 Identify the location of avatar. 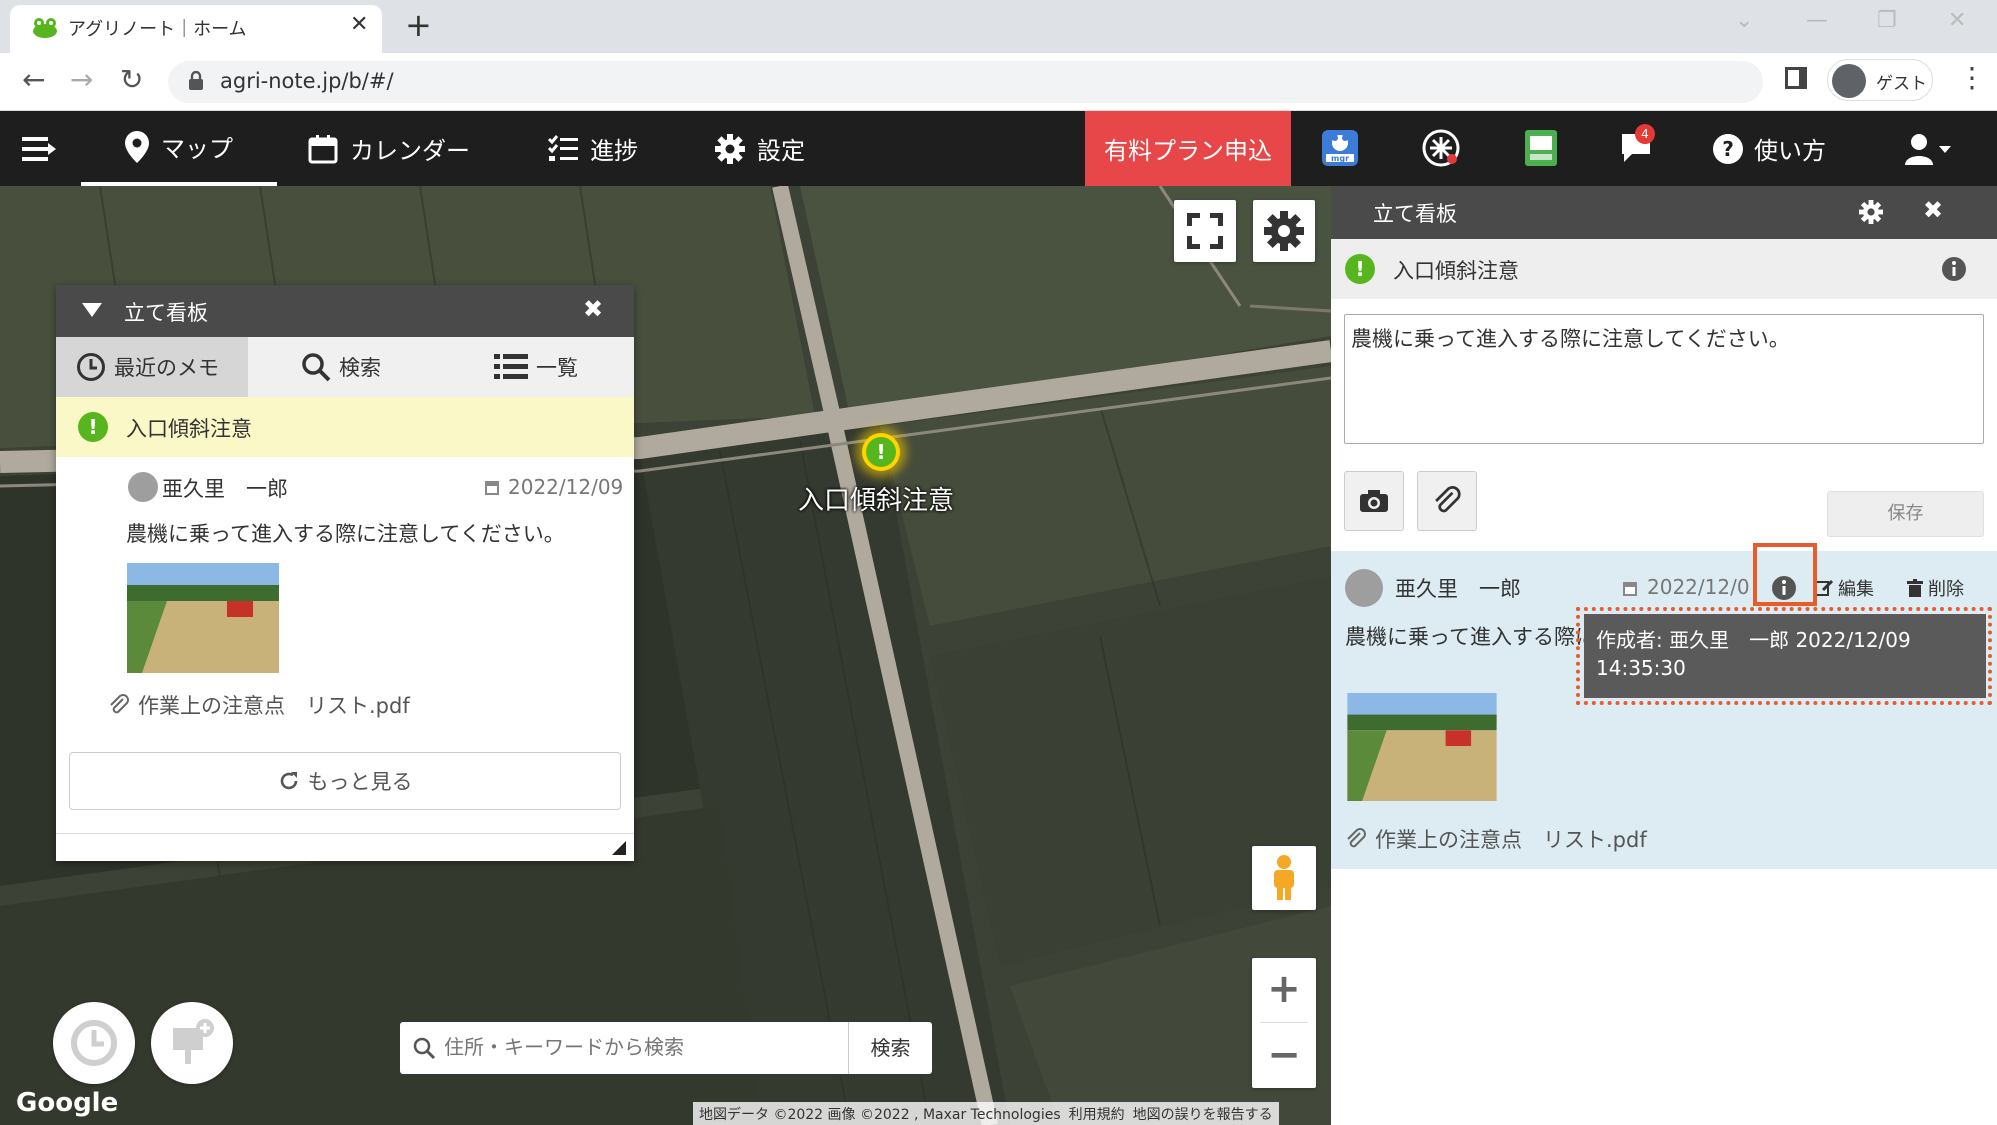
(143, 487).